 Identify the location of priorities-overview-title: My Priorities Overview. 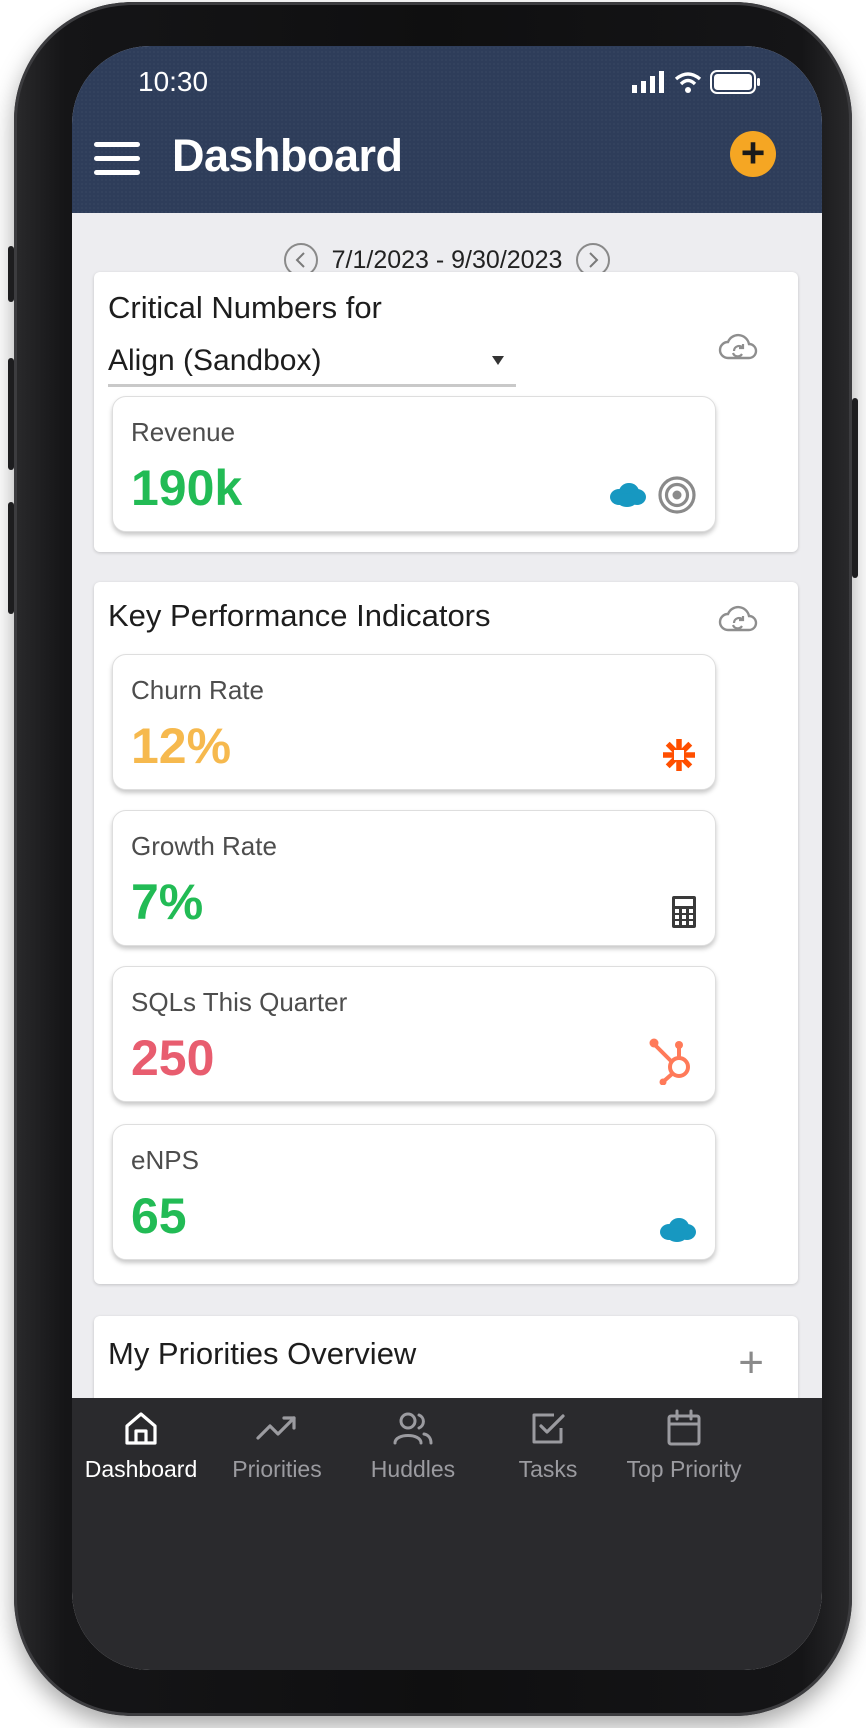
(262, 1353).